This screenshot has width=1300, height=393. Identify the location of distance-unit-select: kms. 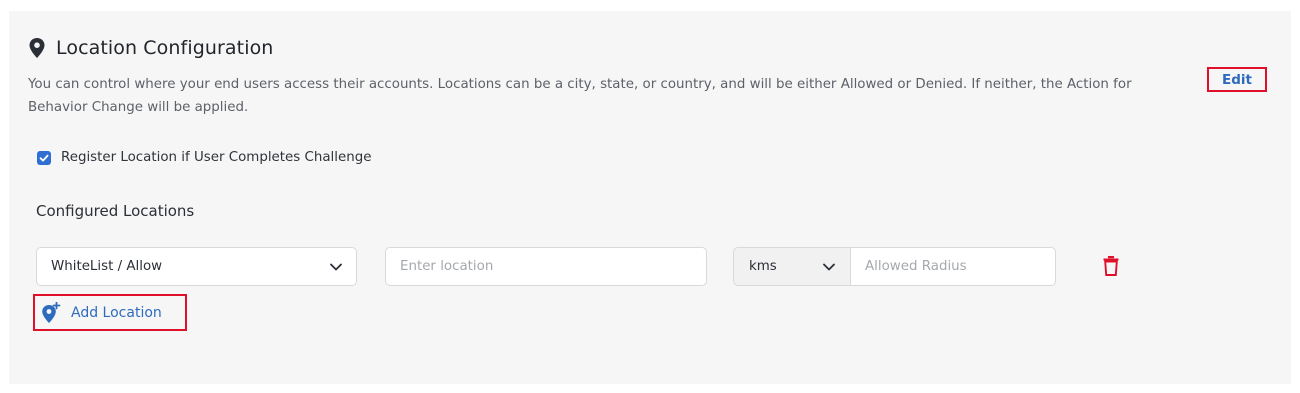
(792, 266).